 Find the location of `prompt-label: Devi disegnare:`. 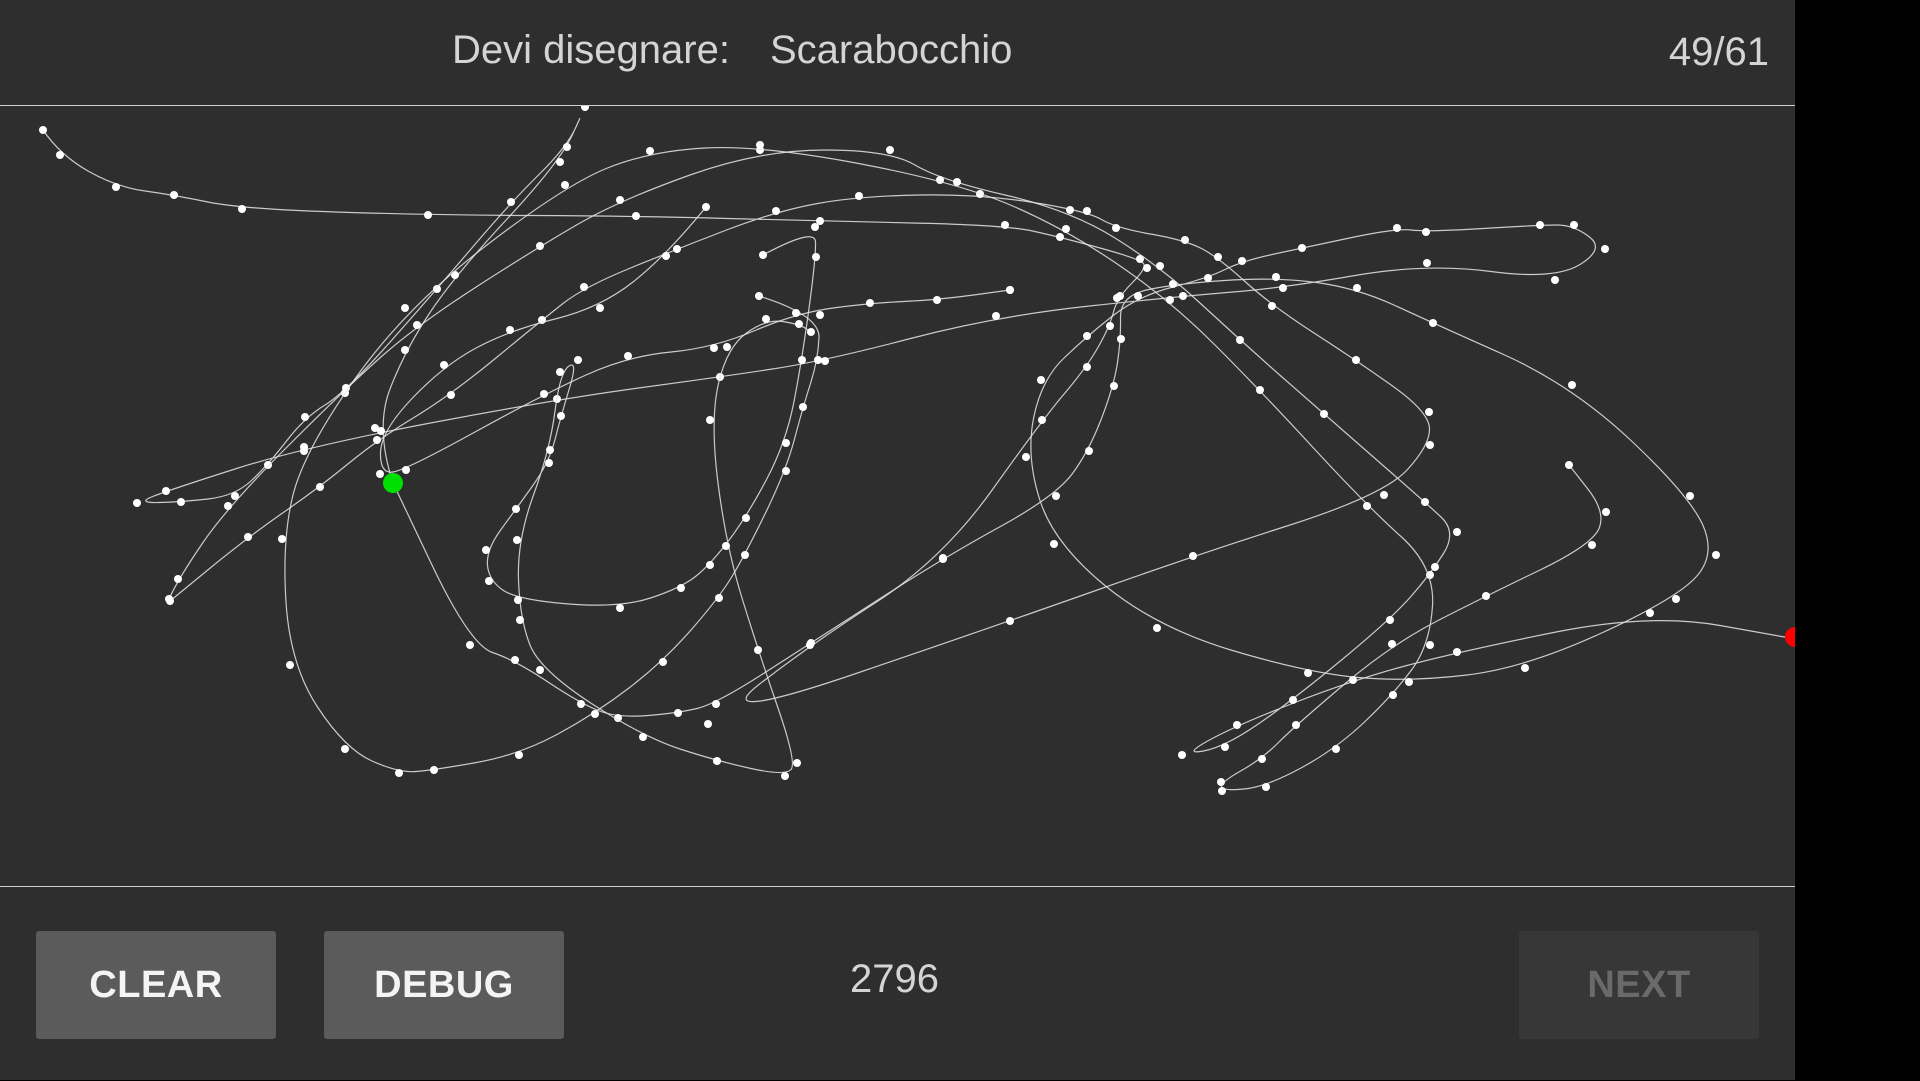

prompt-label: Devi disegnare: is located at coordinates (591, 50).